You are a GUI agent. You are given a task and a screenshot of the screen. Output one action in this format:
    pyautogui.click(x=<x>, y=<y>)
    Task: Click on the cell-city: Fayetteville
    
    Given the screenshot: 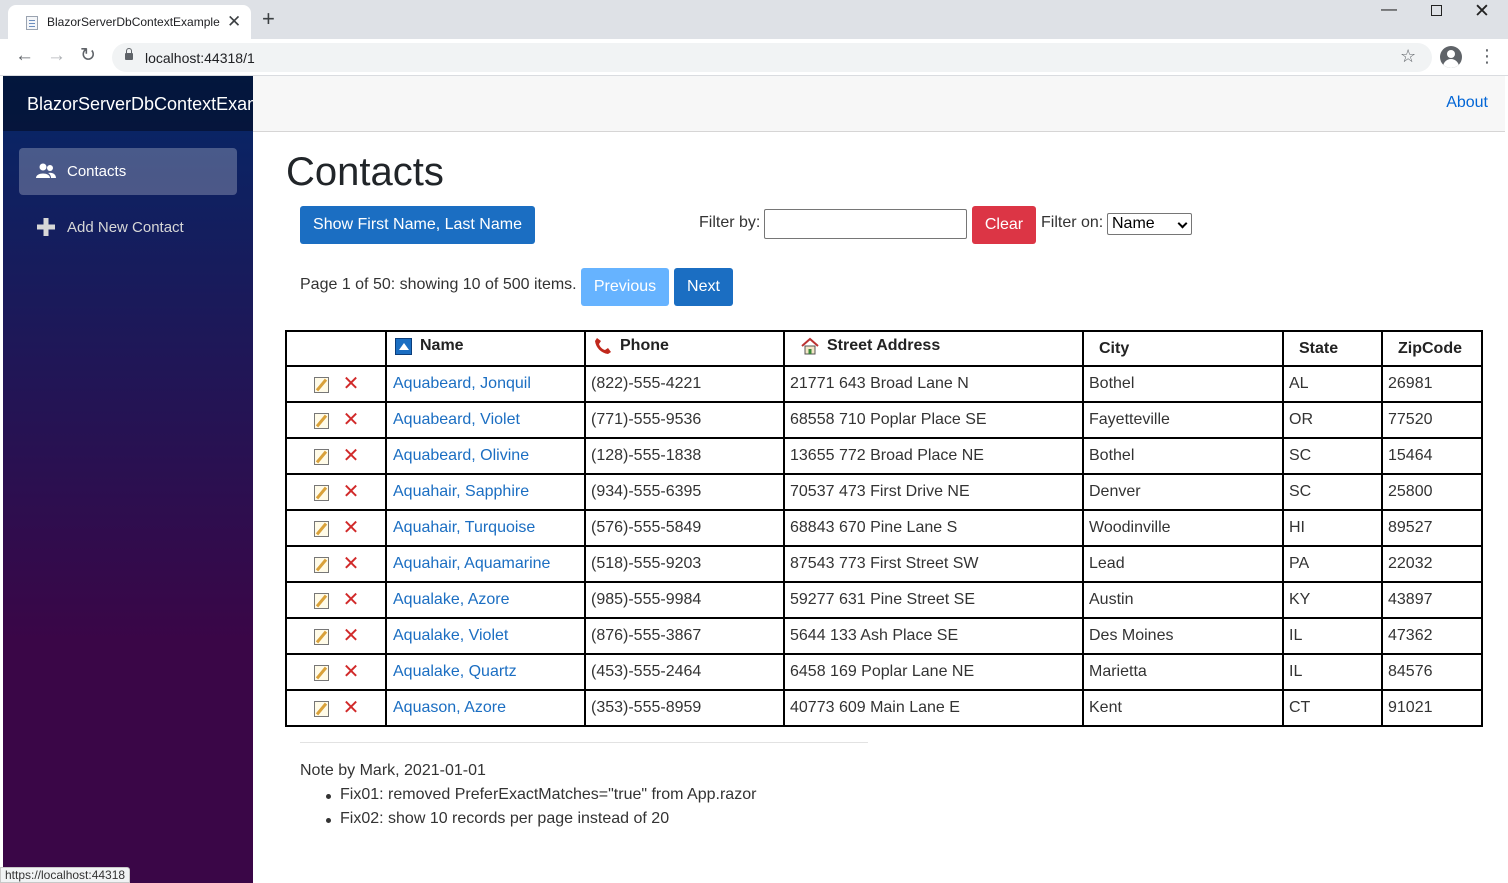 What is the action you would take?
    pyautogui.click(x=1183, y=420)
    